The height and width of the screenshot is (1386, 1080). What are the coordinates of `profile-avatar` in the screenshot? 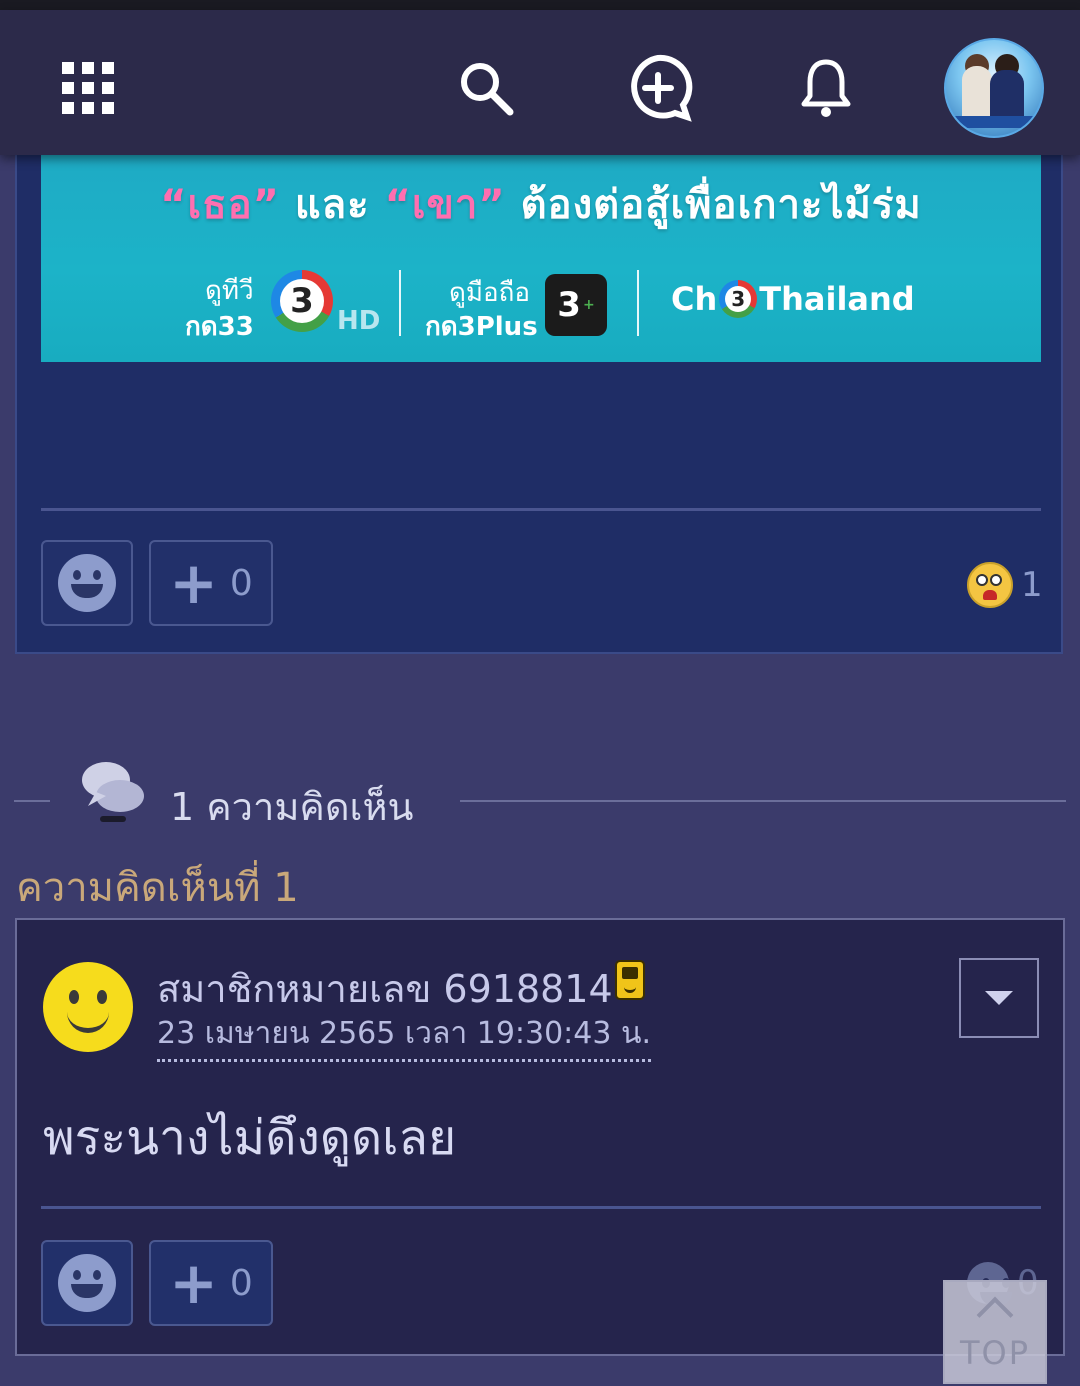 It's located at (994, 88).